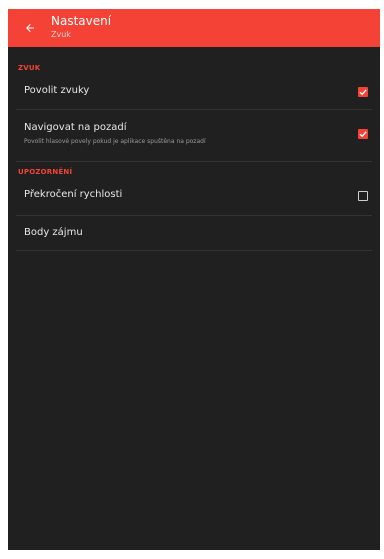  Describe the element at coordinates (45, 172) in the screenshot. I see `section-header-alerts: UPOZORNĚNÍ` at that location.